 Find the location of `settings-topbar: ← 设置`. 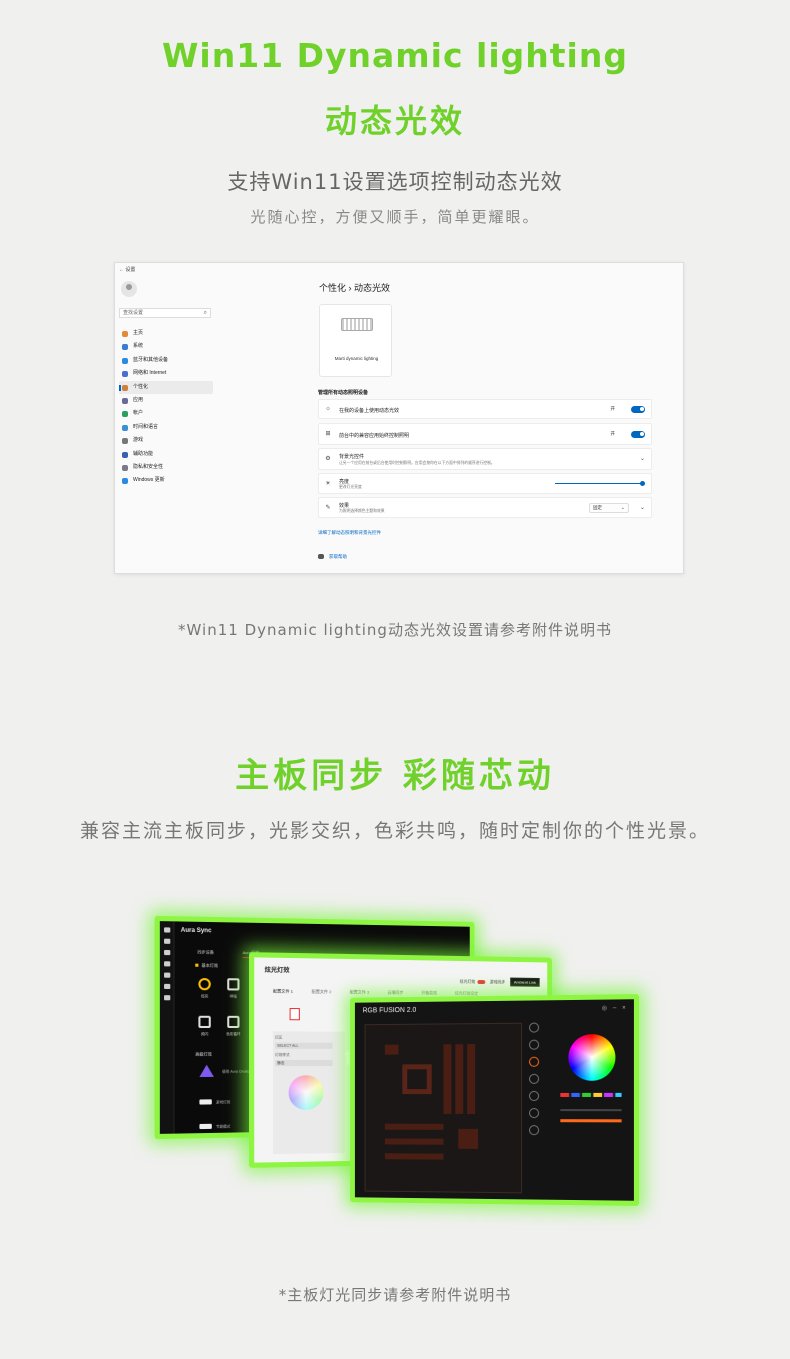

settings-topbar: ← 设置 is located at coordinates (127, 270).